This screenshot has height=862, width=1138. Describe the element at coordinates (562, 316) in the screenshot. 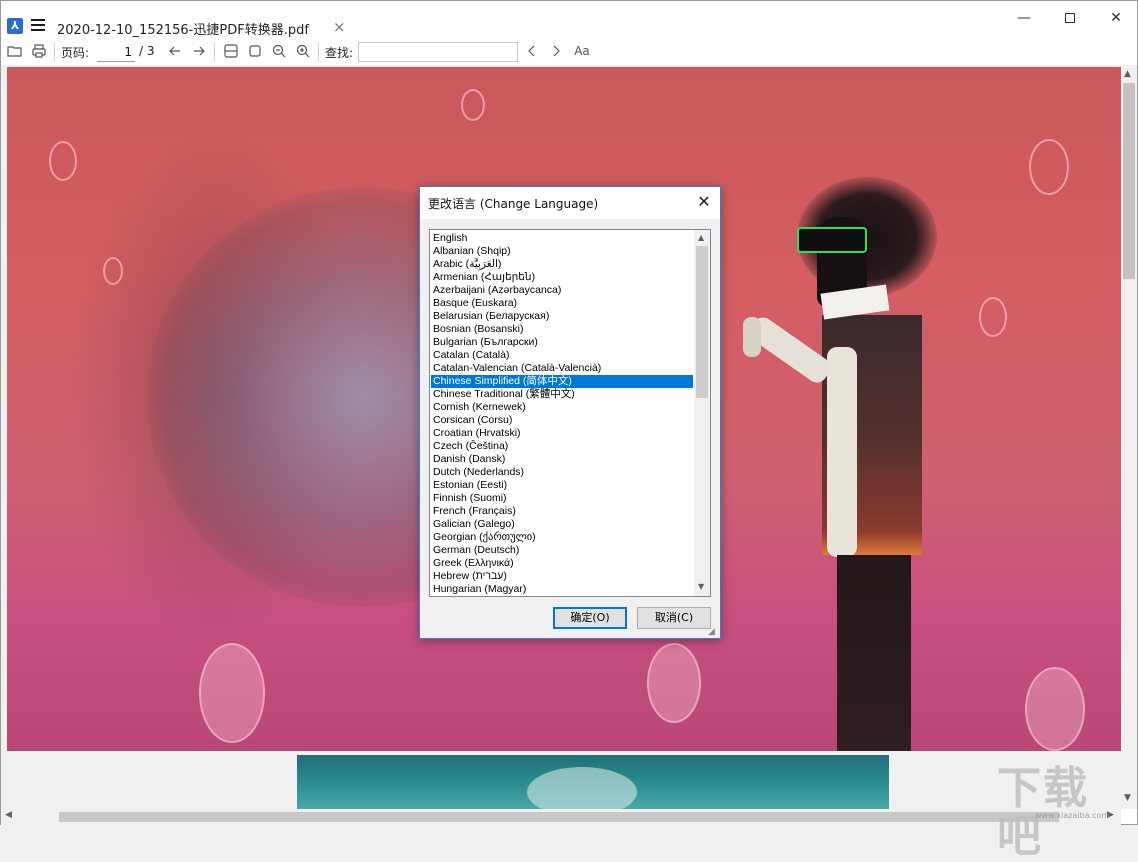

I see `language-option: Belarusian (Беларуская)` at that location.